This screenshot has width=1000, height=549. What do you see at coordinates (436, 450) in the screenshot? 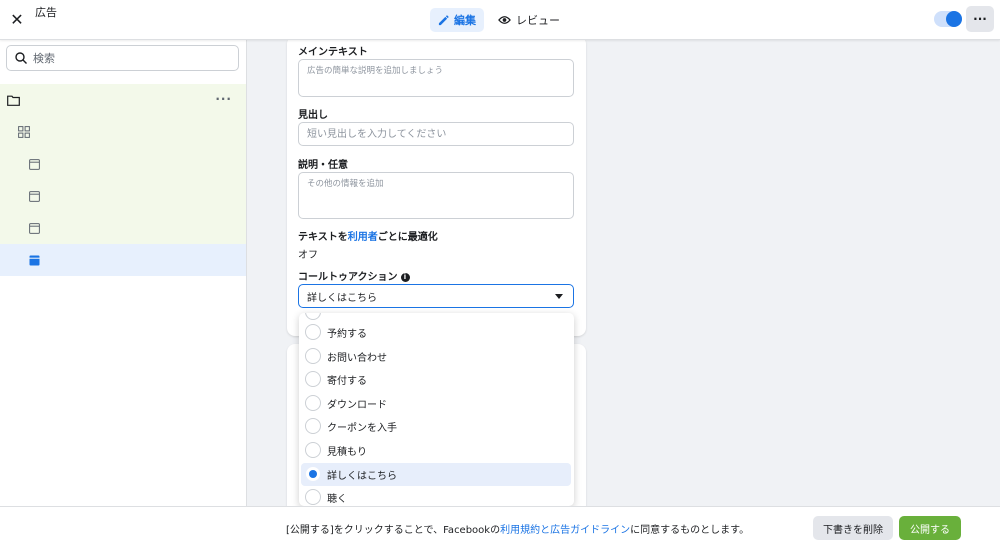
I see `cta-option: 見積もり` at bounding box center [436, 450].